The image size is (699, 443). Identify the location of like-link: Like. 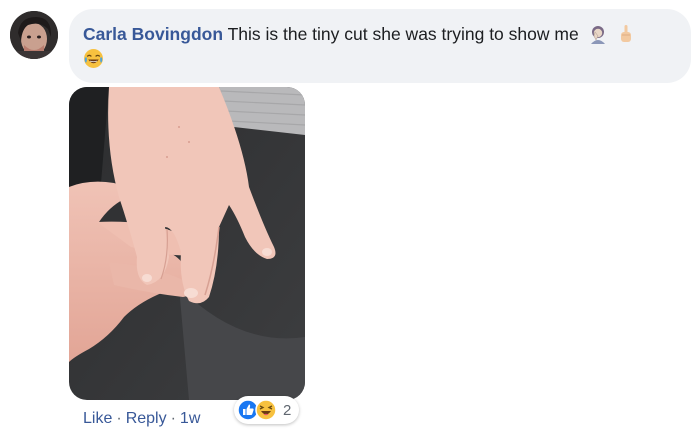
(97, 418).